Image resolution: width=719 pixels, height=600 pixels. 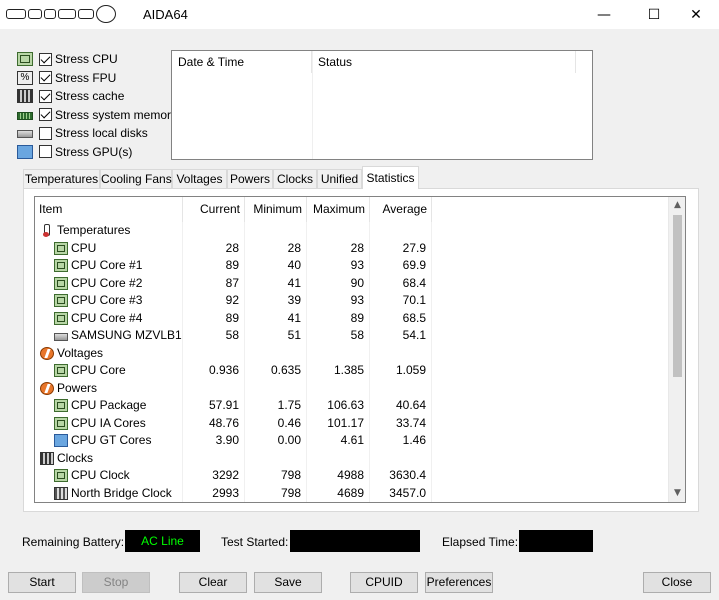 What do you see at coordinates (390, 177) in the screenshot?
I see `tab-statistics: Statistics` at bounding box center [390, 177].